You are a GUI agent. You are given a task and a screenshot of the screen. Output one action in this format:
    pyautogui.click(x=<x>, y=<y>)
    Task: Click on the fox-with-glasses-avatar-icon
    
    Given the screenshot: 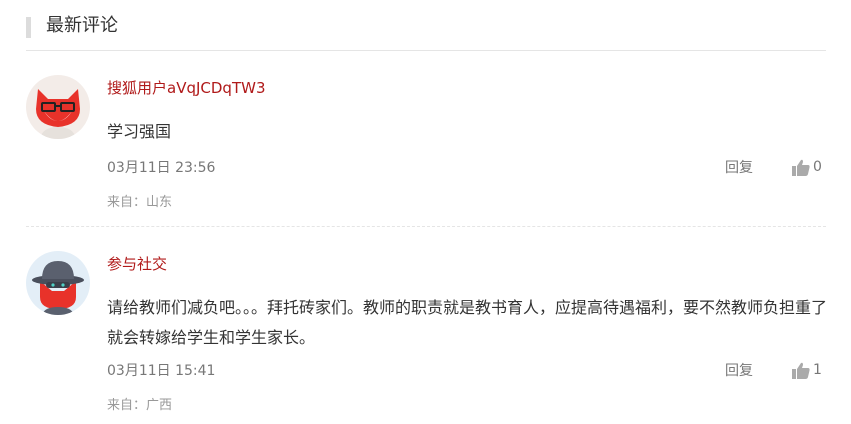 What is the action you would take?
    pyautogui.click(x=58, y=107)
    